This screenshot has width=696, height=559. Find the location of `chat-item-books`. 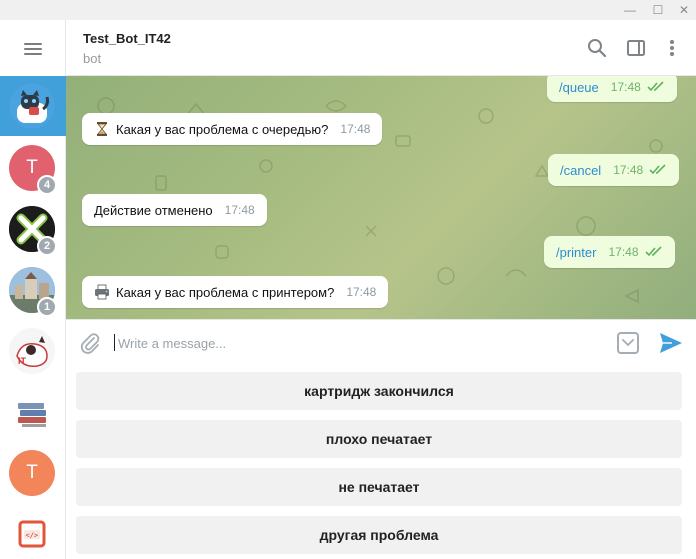

chat-item-books is located at coordinates (33, 412).